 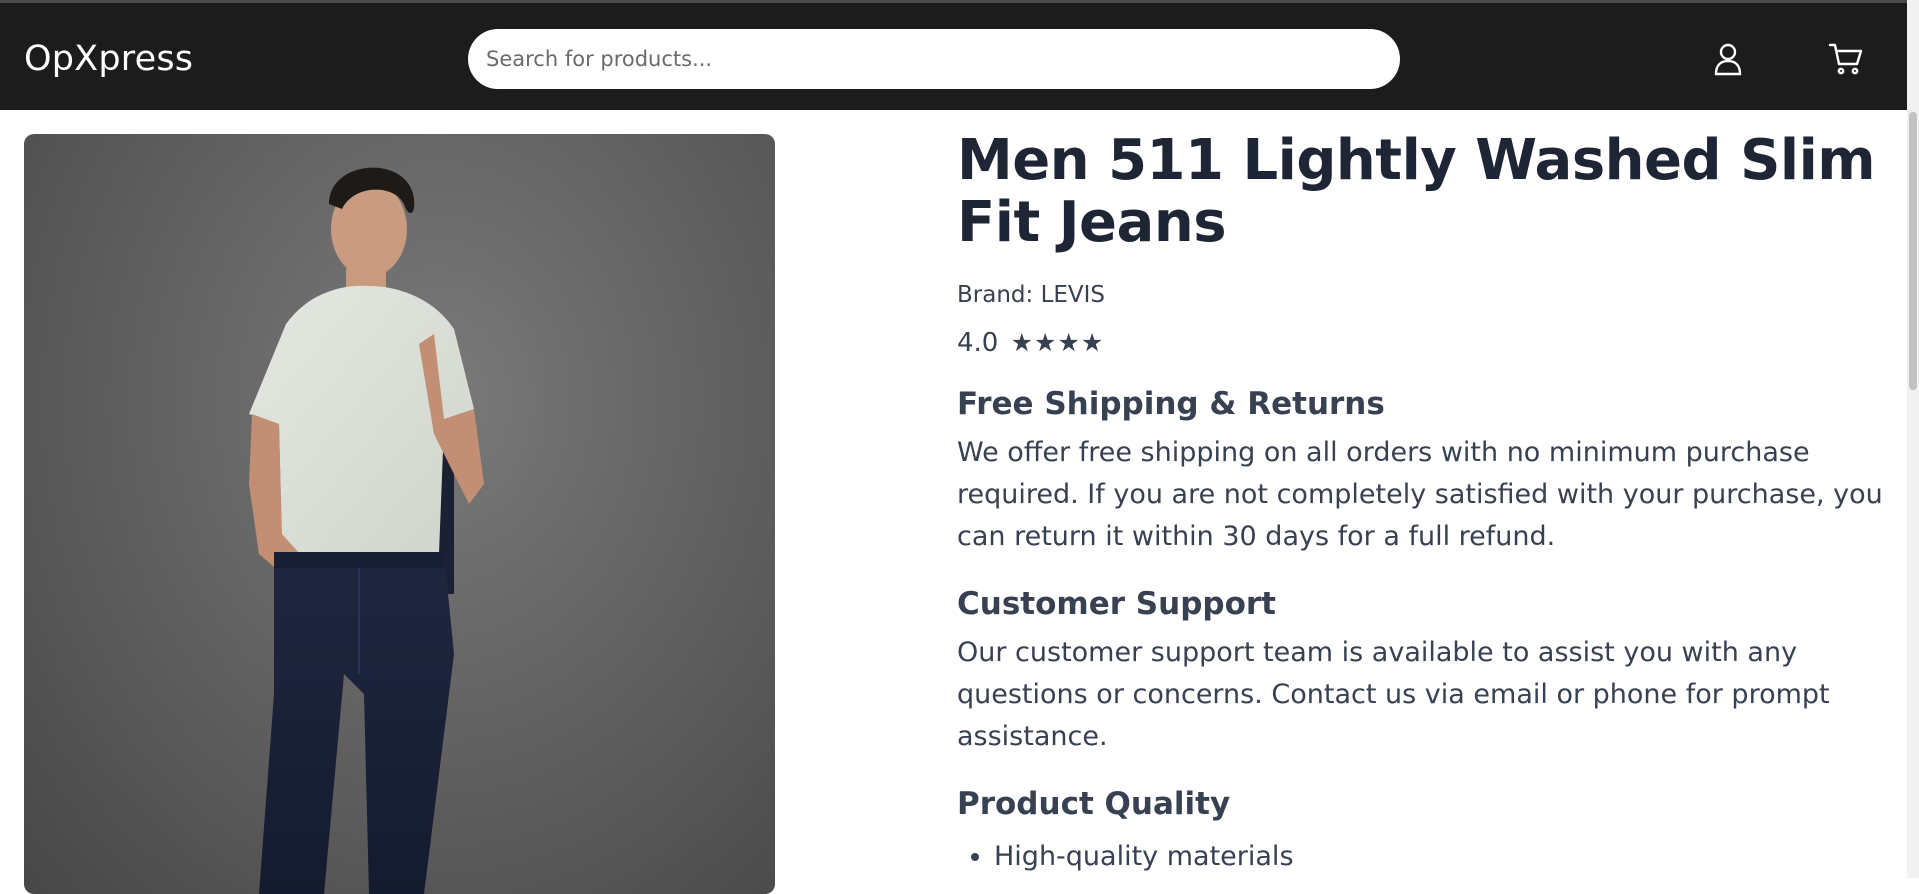 I want to click on quality-list: High-quality materials, so click(x=1422, y=857).